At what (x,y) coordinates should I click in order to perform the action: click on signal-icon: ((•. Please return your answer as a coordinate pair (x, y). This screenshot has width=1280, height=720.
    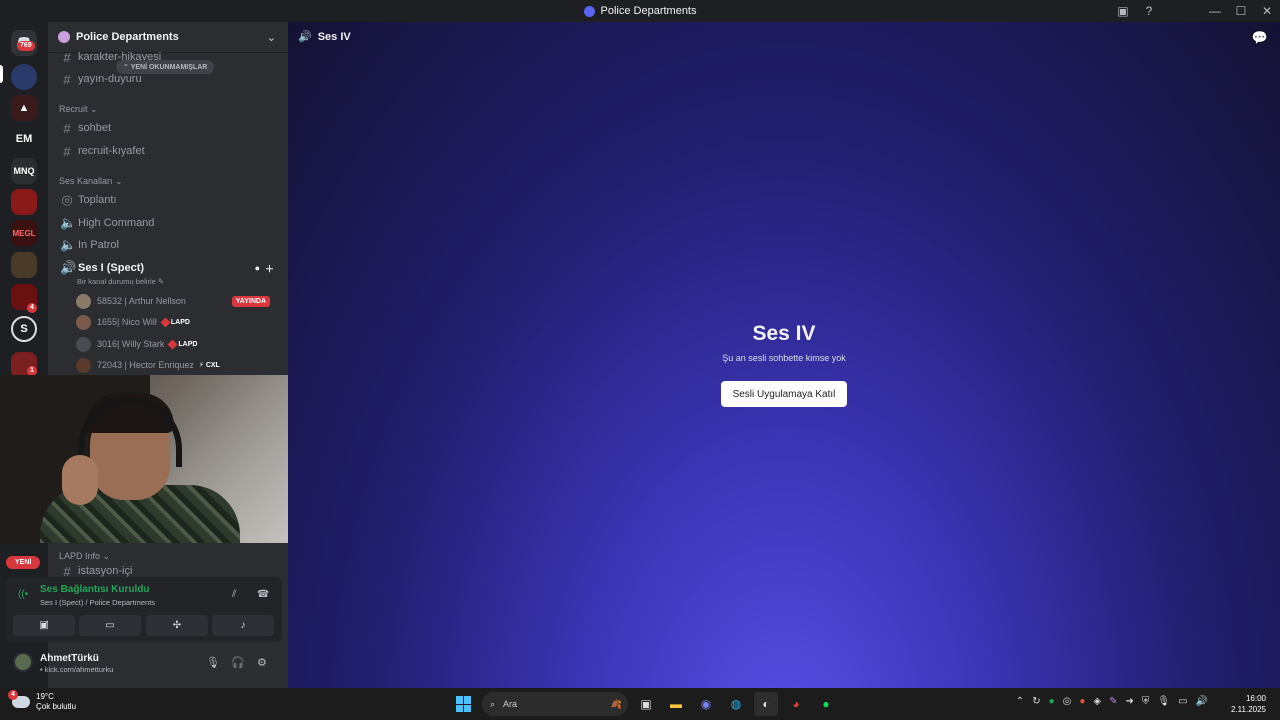
    Looking at the image, I should click on (23, 594).